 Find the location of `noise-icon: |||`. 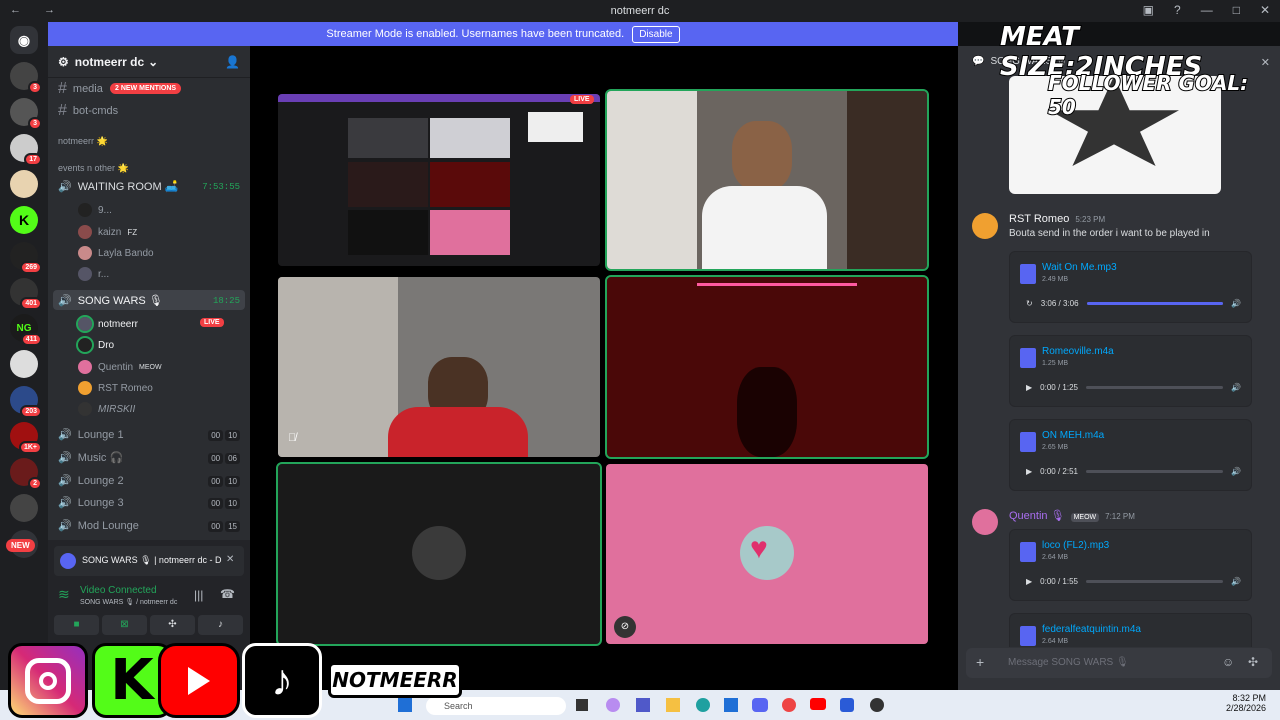

noise-icon: ||| is located at coordinates (198, 595).